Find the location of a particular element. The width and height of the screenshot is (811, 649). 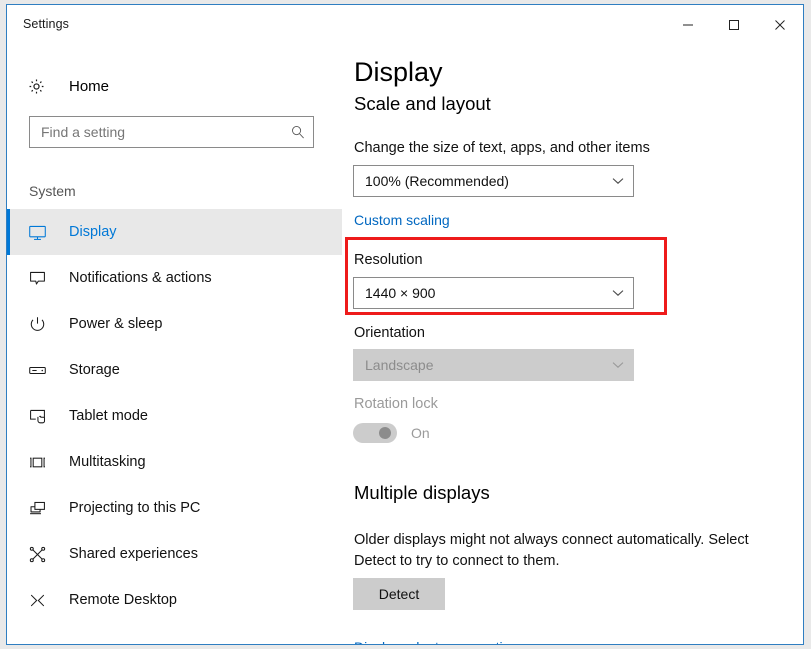

custom-scaling-link: Custom scaling is located at coordinates (402, 220).